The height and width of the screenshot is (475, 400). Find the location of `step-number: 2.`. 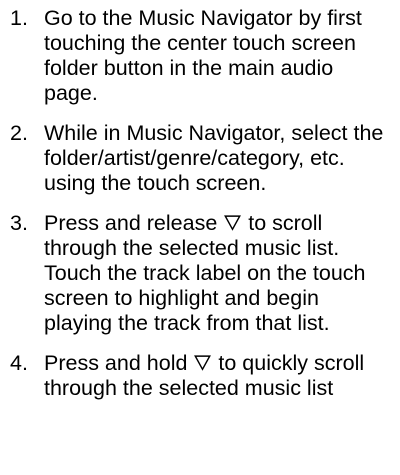

step-number: 2. is located at coordinates (19, 133).